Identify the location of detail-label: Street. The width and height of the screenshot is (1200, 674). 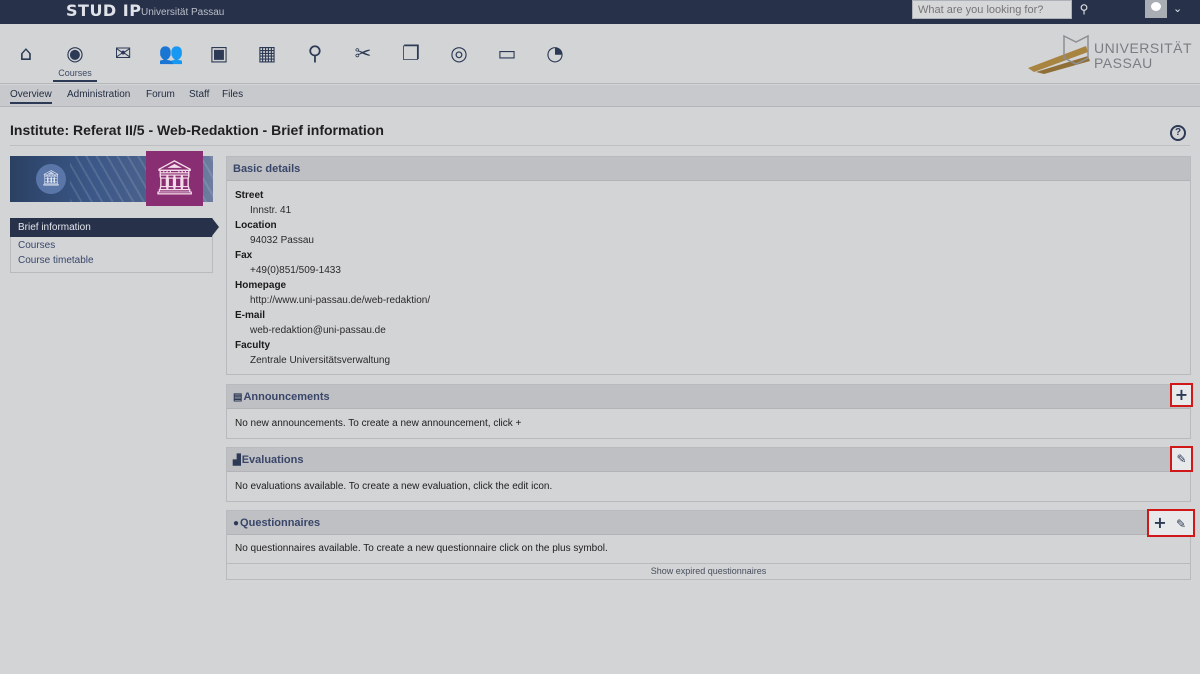
(249, 195).